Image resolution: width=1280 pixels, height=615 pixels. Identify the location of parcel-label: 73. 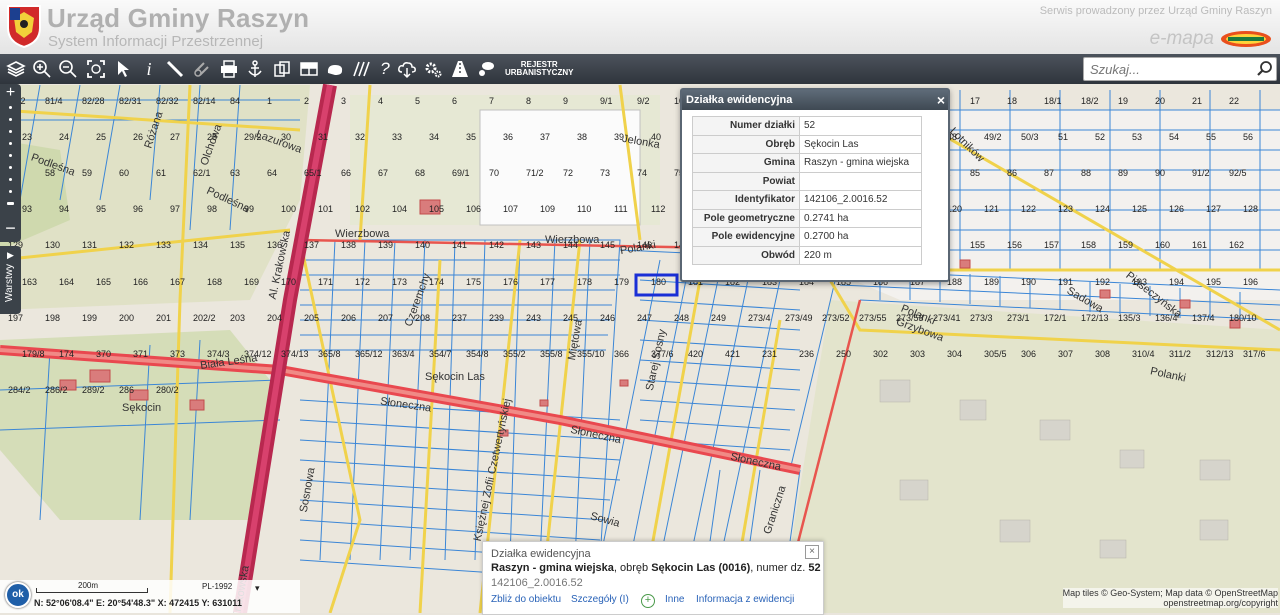
(605, 173).